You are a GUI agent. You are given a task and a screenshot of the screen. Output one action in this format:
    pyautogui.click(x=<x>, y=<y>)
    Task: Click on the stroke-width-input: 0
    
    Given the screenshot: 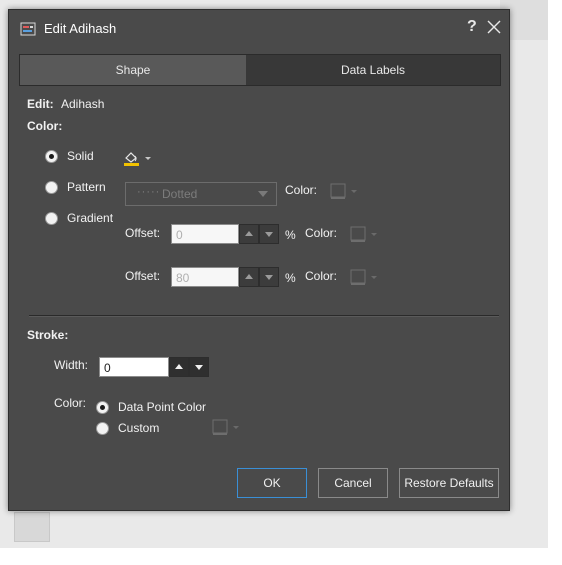 What is the action you would take?
    pyautogui.click(x=134, y=367)
    